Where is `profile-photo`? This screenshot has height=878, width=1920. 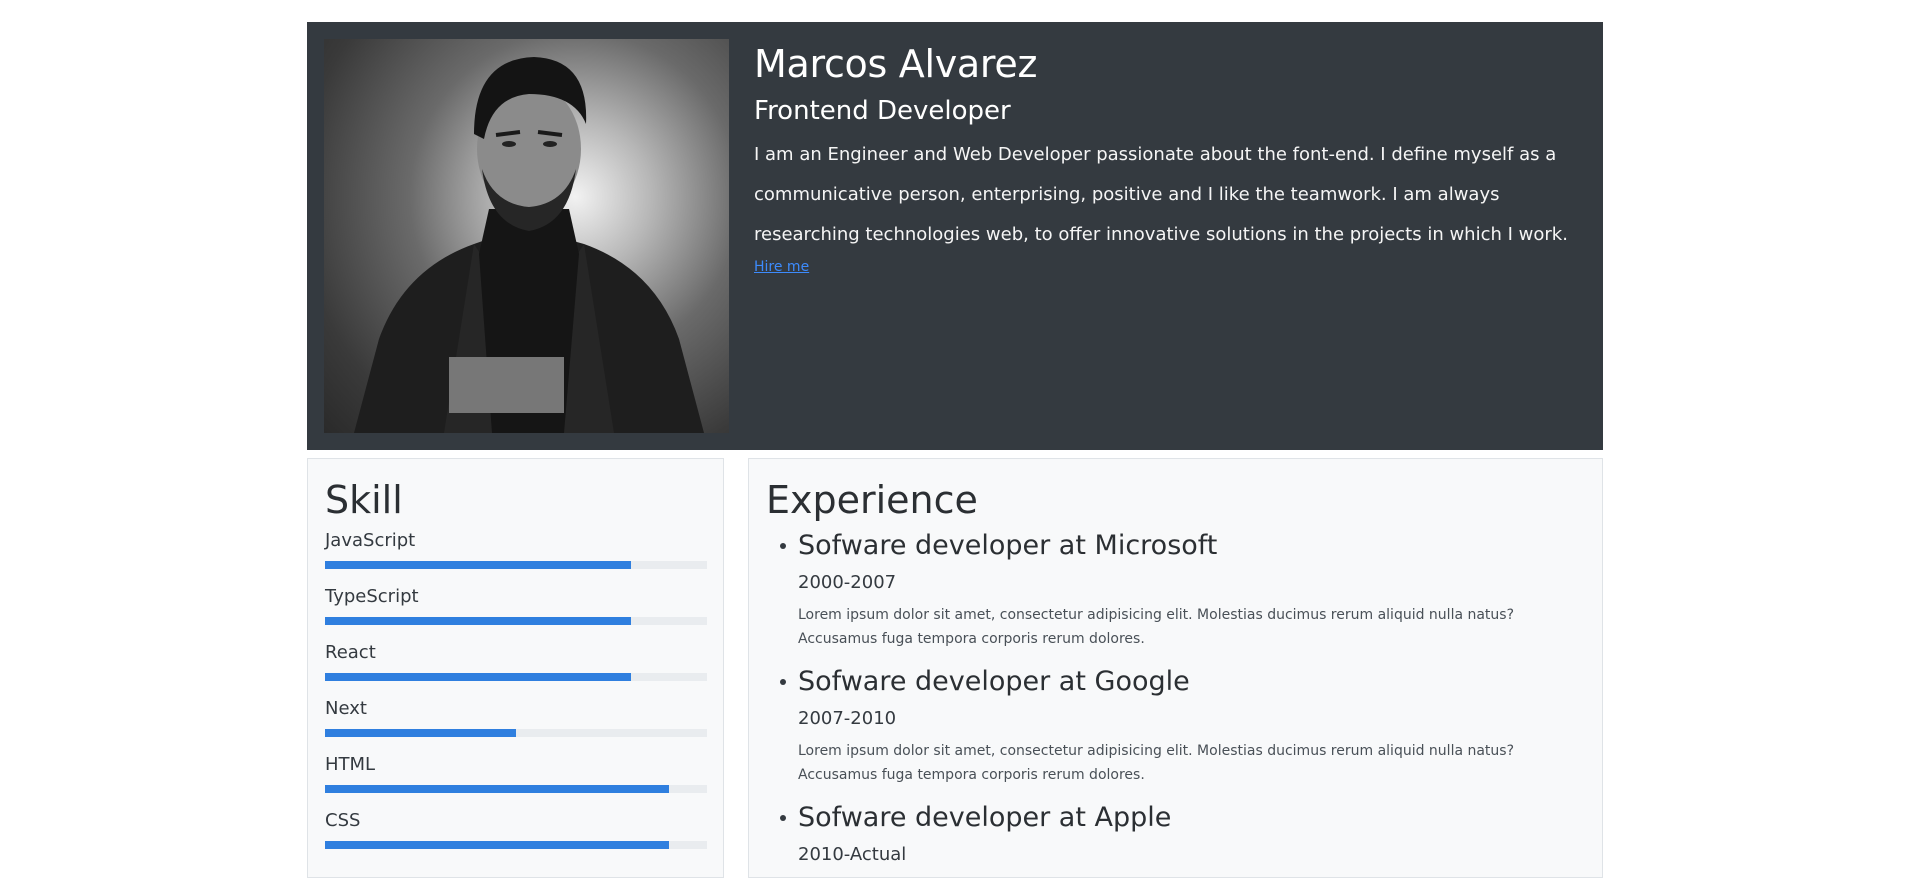 profile-photo is located at coordinates (526, 236).